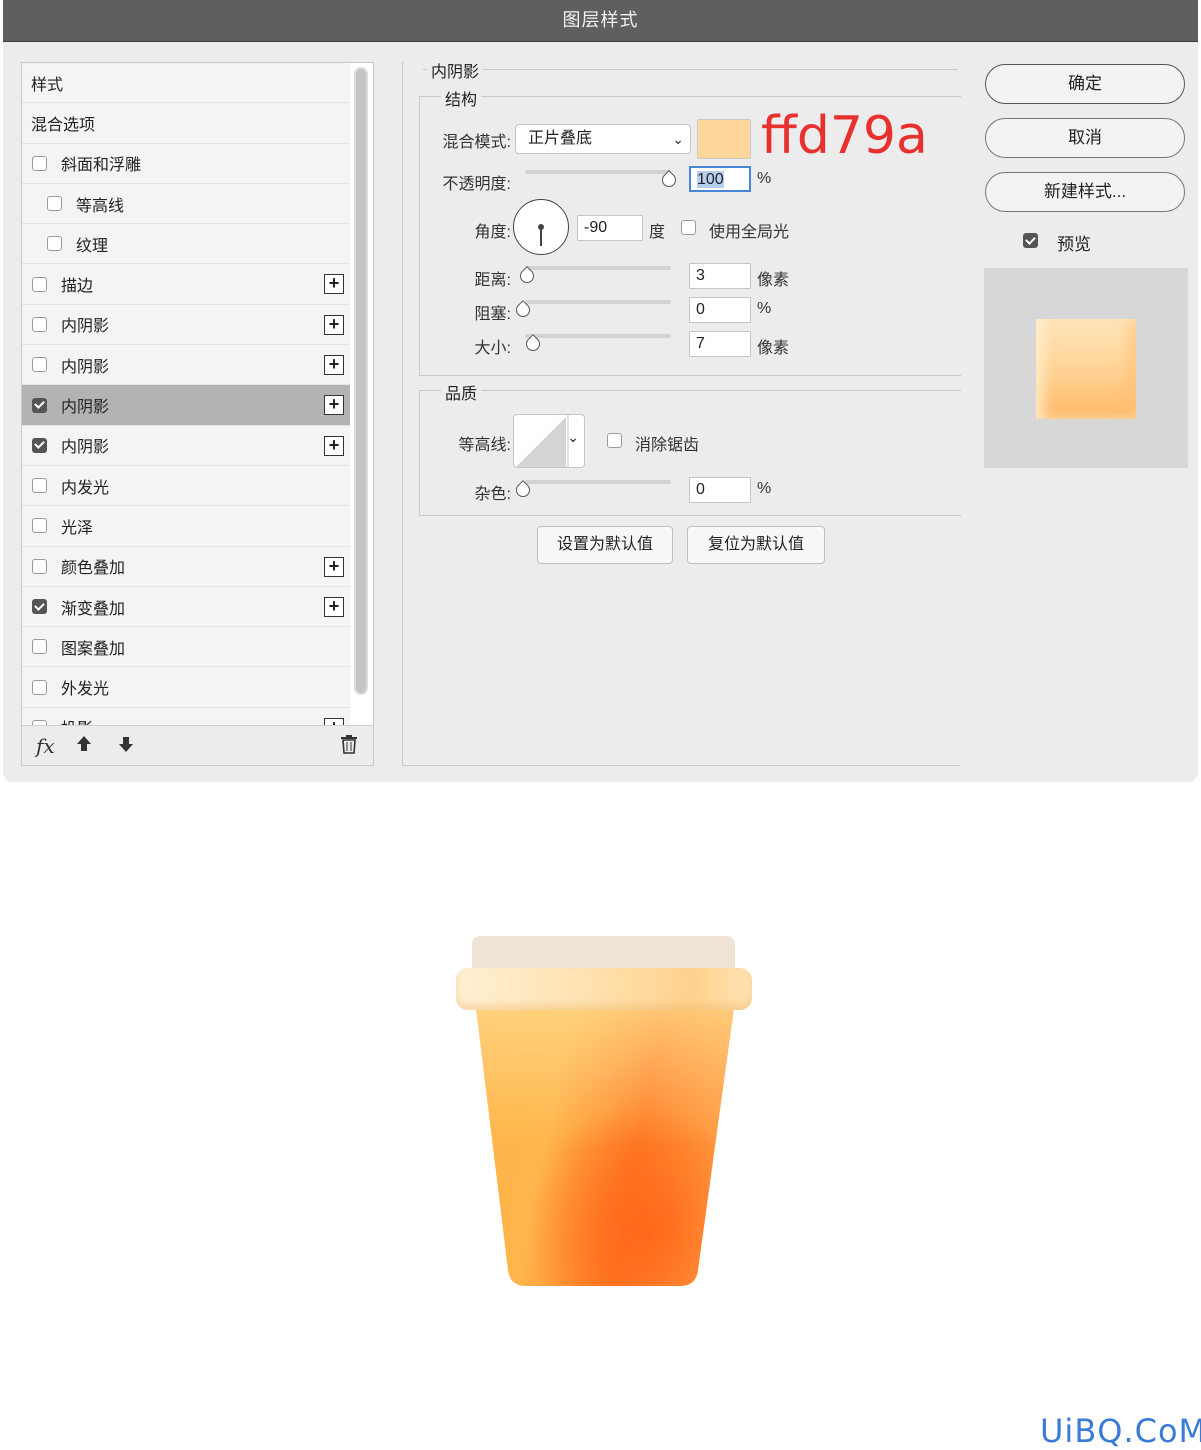 The image size is (1201, 1450). Describe the element at coordinates (560, 138) in the screenshot. I see `blend-mode-value: 正片叠底` at that location.